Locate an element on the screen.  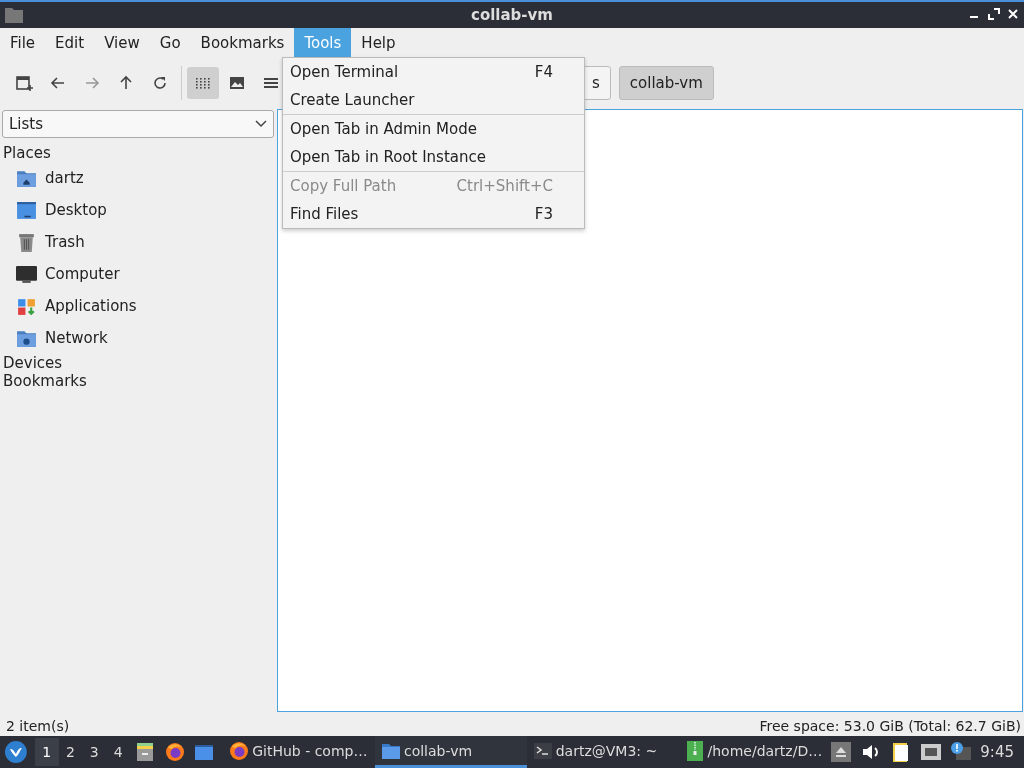
menu-item: Bookmarks is located at coordinates (242, 42).